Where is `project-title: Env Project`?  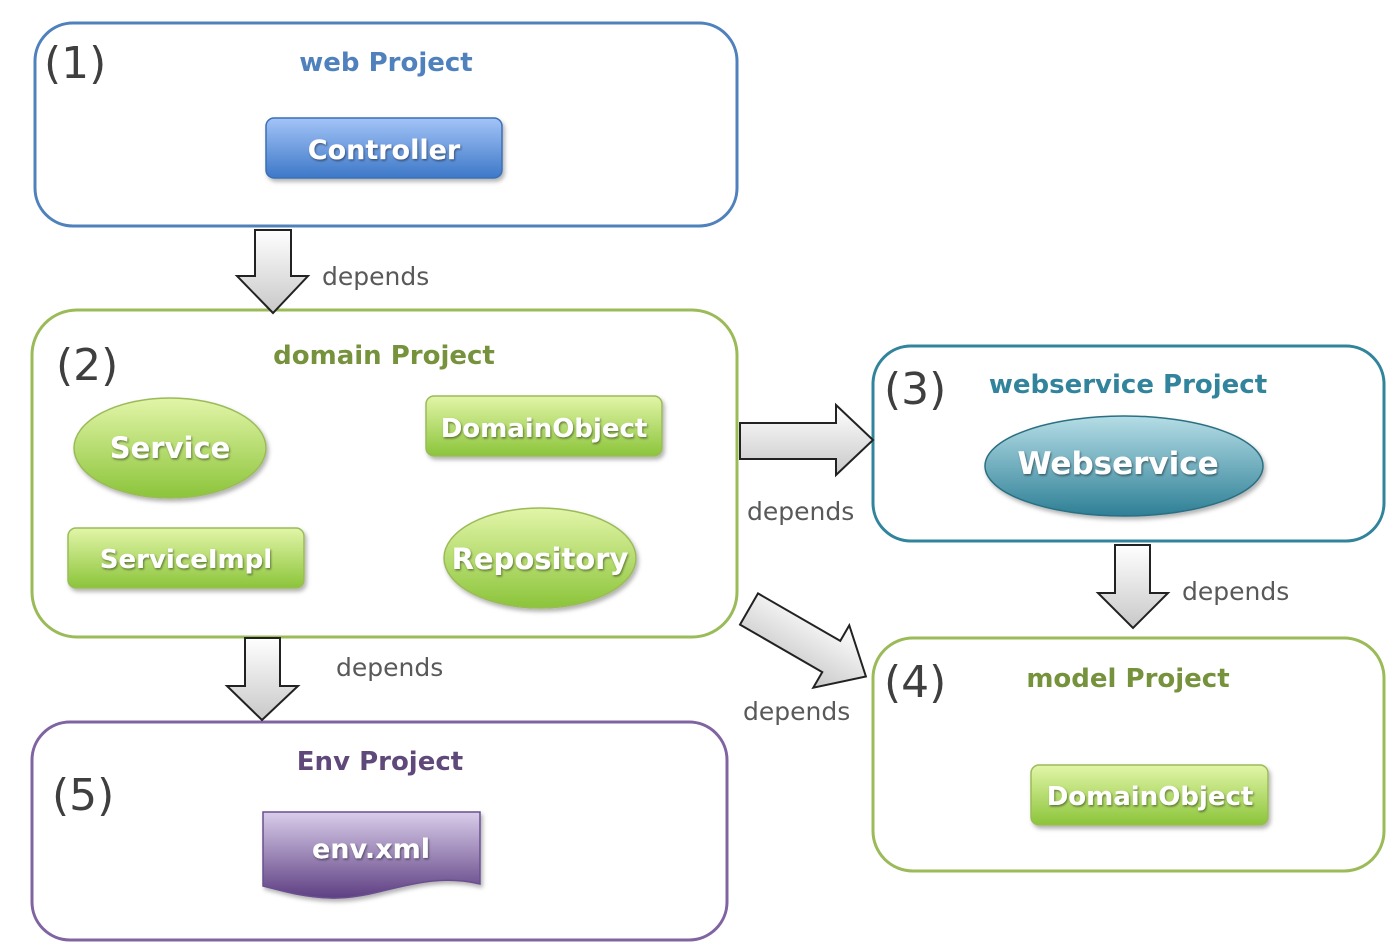 project-title: Env Project is located at coordinates (380, 762).